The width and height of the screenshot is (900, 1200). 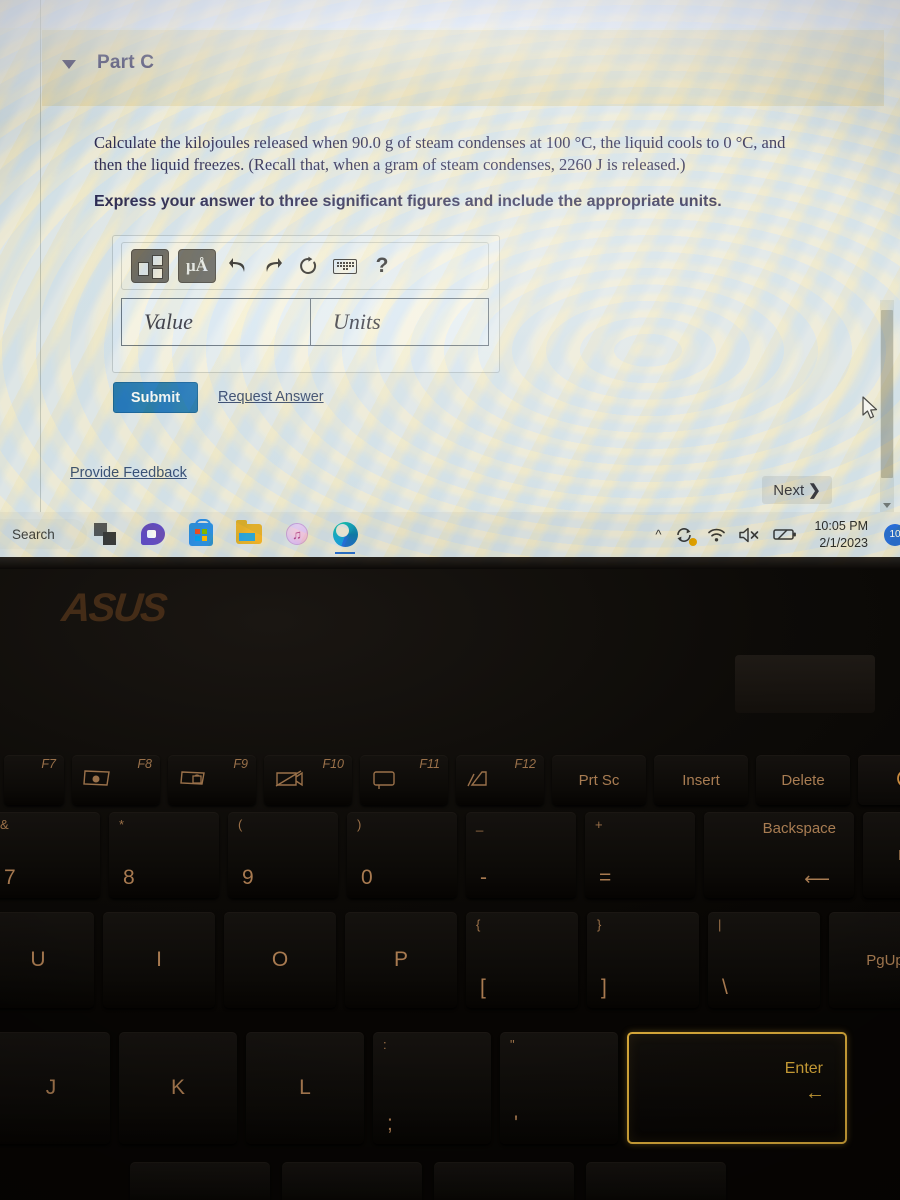 I want to click on volume-muted-icon, so click(x=749, y=535).